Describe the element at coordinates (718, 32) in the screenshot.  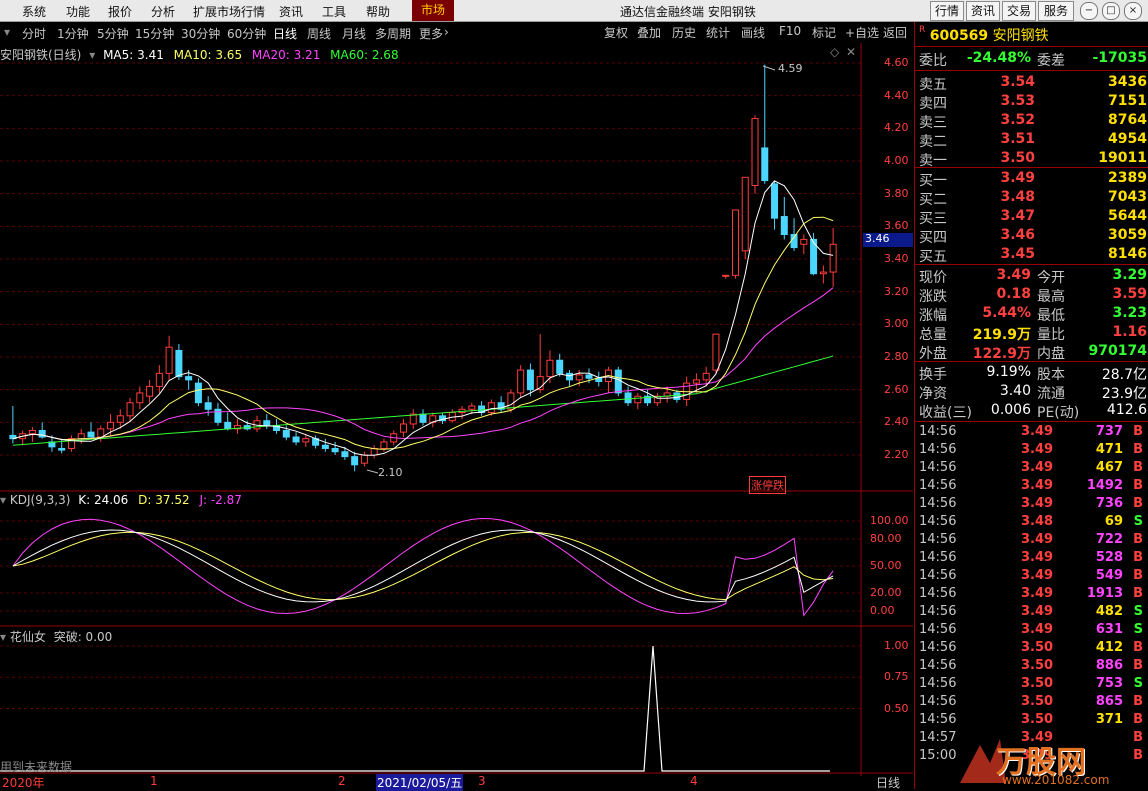
I see `action-button-stats: 统计` at that location.